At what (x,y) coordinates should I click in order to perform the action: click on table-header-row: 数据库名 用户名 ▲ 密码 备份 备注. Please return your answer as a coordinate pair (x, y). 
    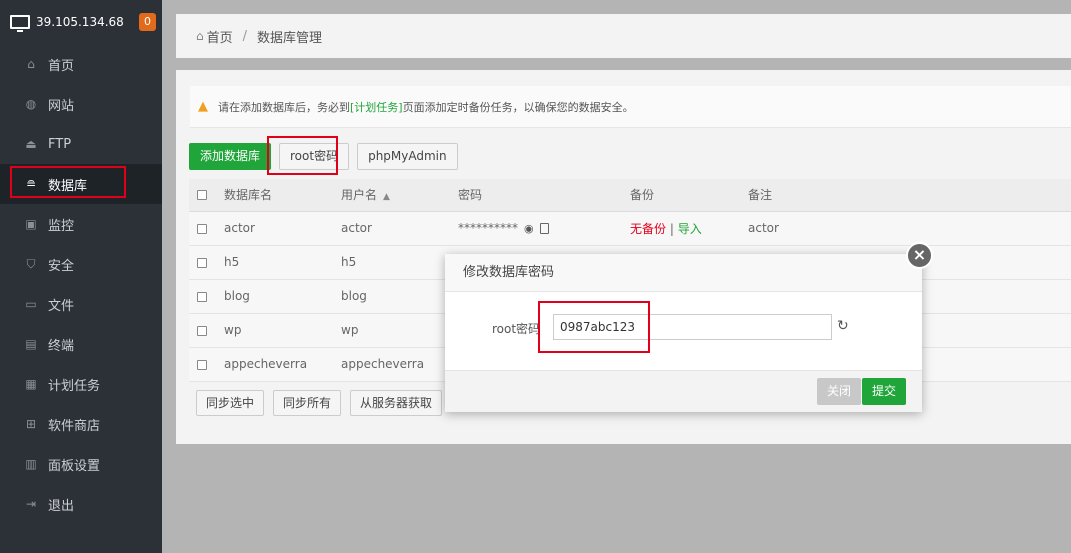
    Looking at the image, I should click on (630, 195).